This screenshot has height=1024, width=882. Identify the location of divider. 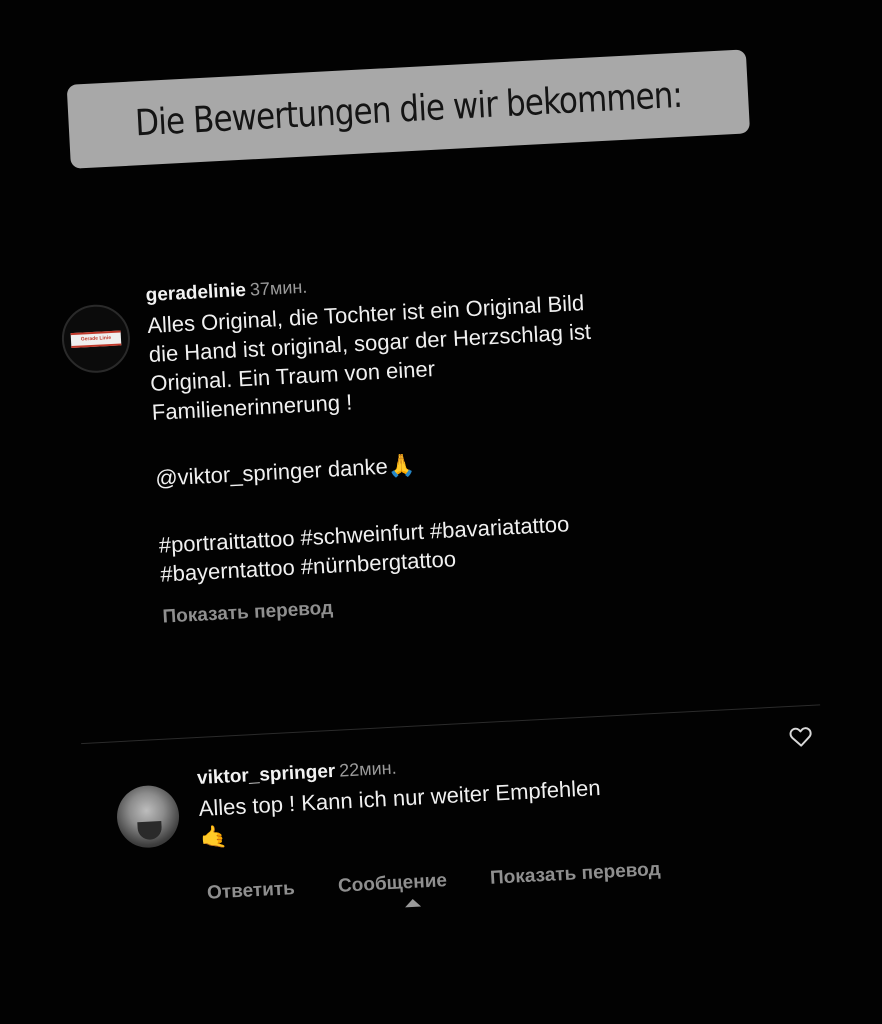
(451, 724).